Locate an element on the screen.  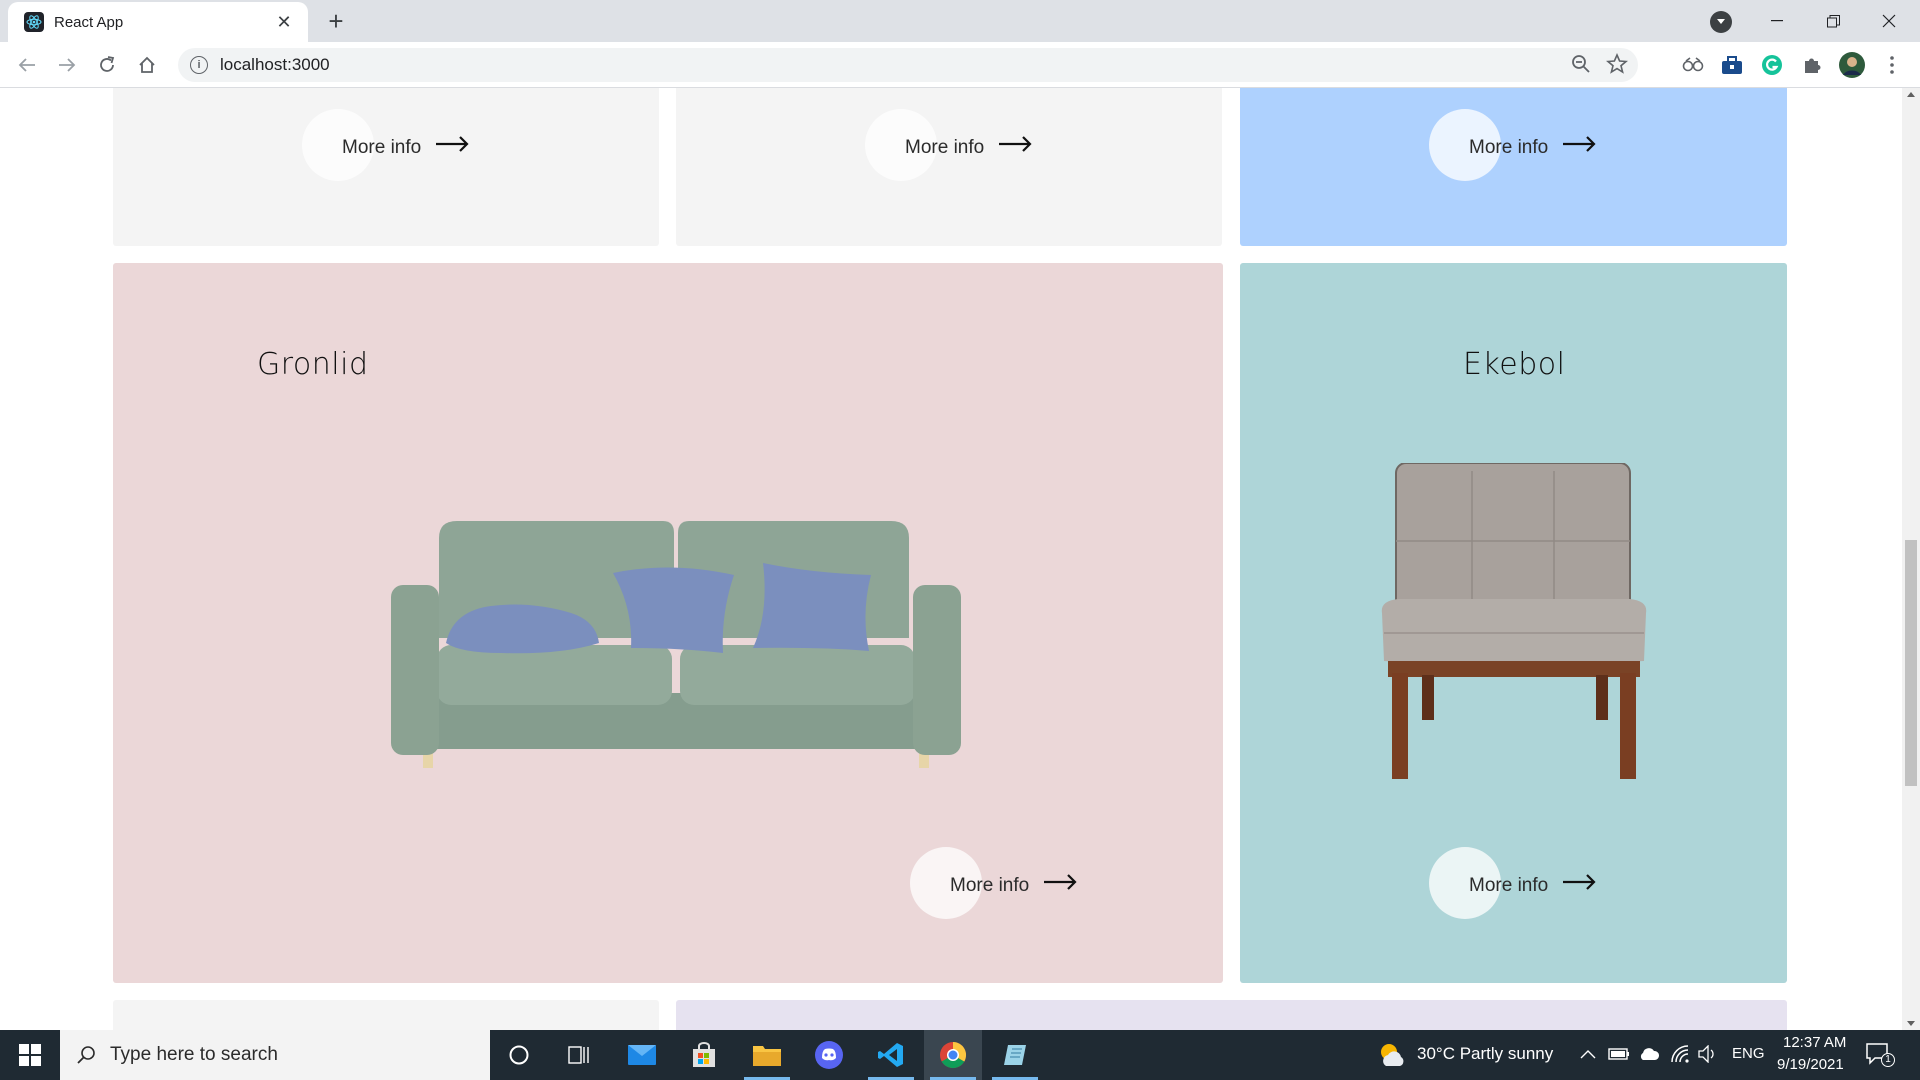
clock-date: 9/19/2021 is located at coordinates (1810, 1064).